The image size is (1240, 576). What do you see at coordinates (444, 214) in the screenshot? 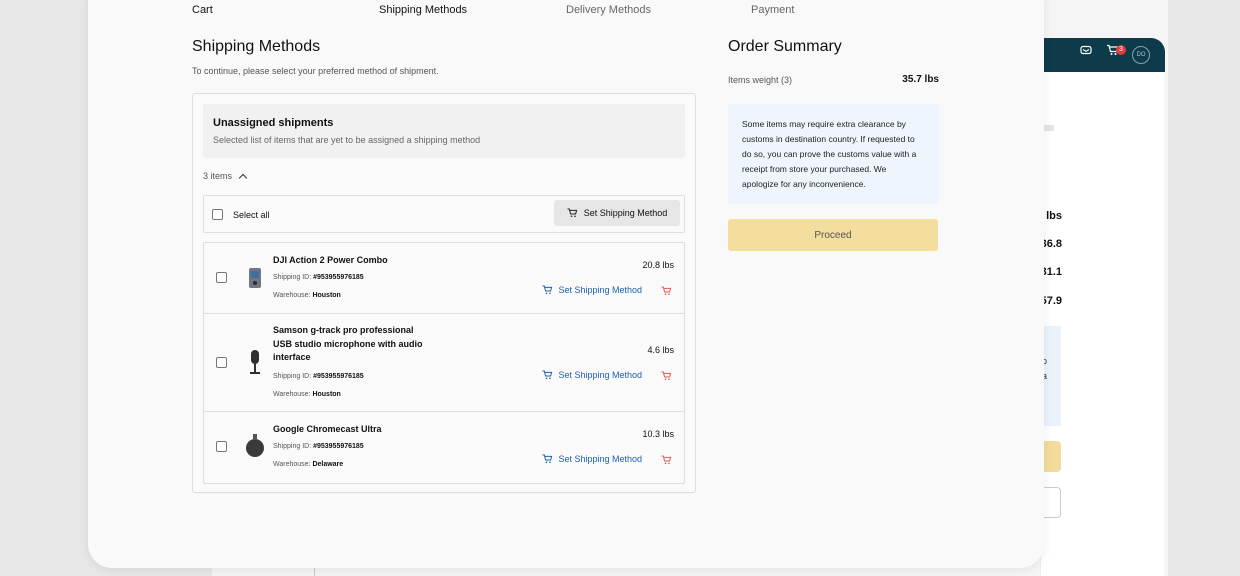
I see `select-all-bar: Select all Set Shipping Method` at bounding box center [444, 214].